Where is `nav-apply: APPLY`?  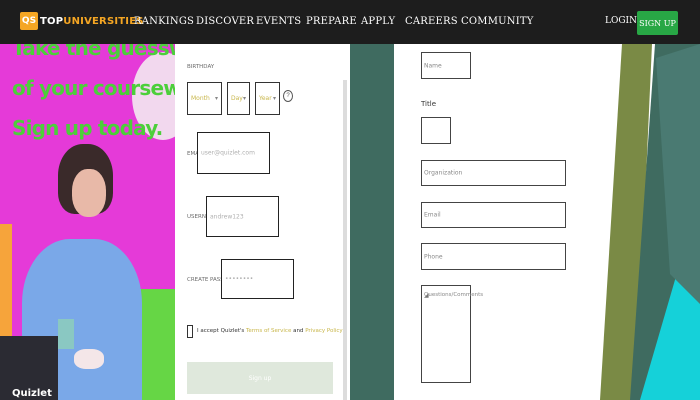
nav-apply: APPLY is located at coordinates (378, 21).